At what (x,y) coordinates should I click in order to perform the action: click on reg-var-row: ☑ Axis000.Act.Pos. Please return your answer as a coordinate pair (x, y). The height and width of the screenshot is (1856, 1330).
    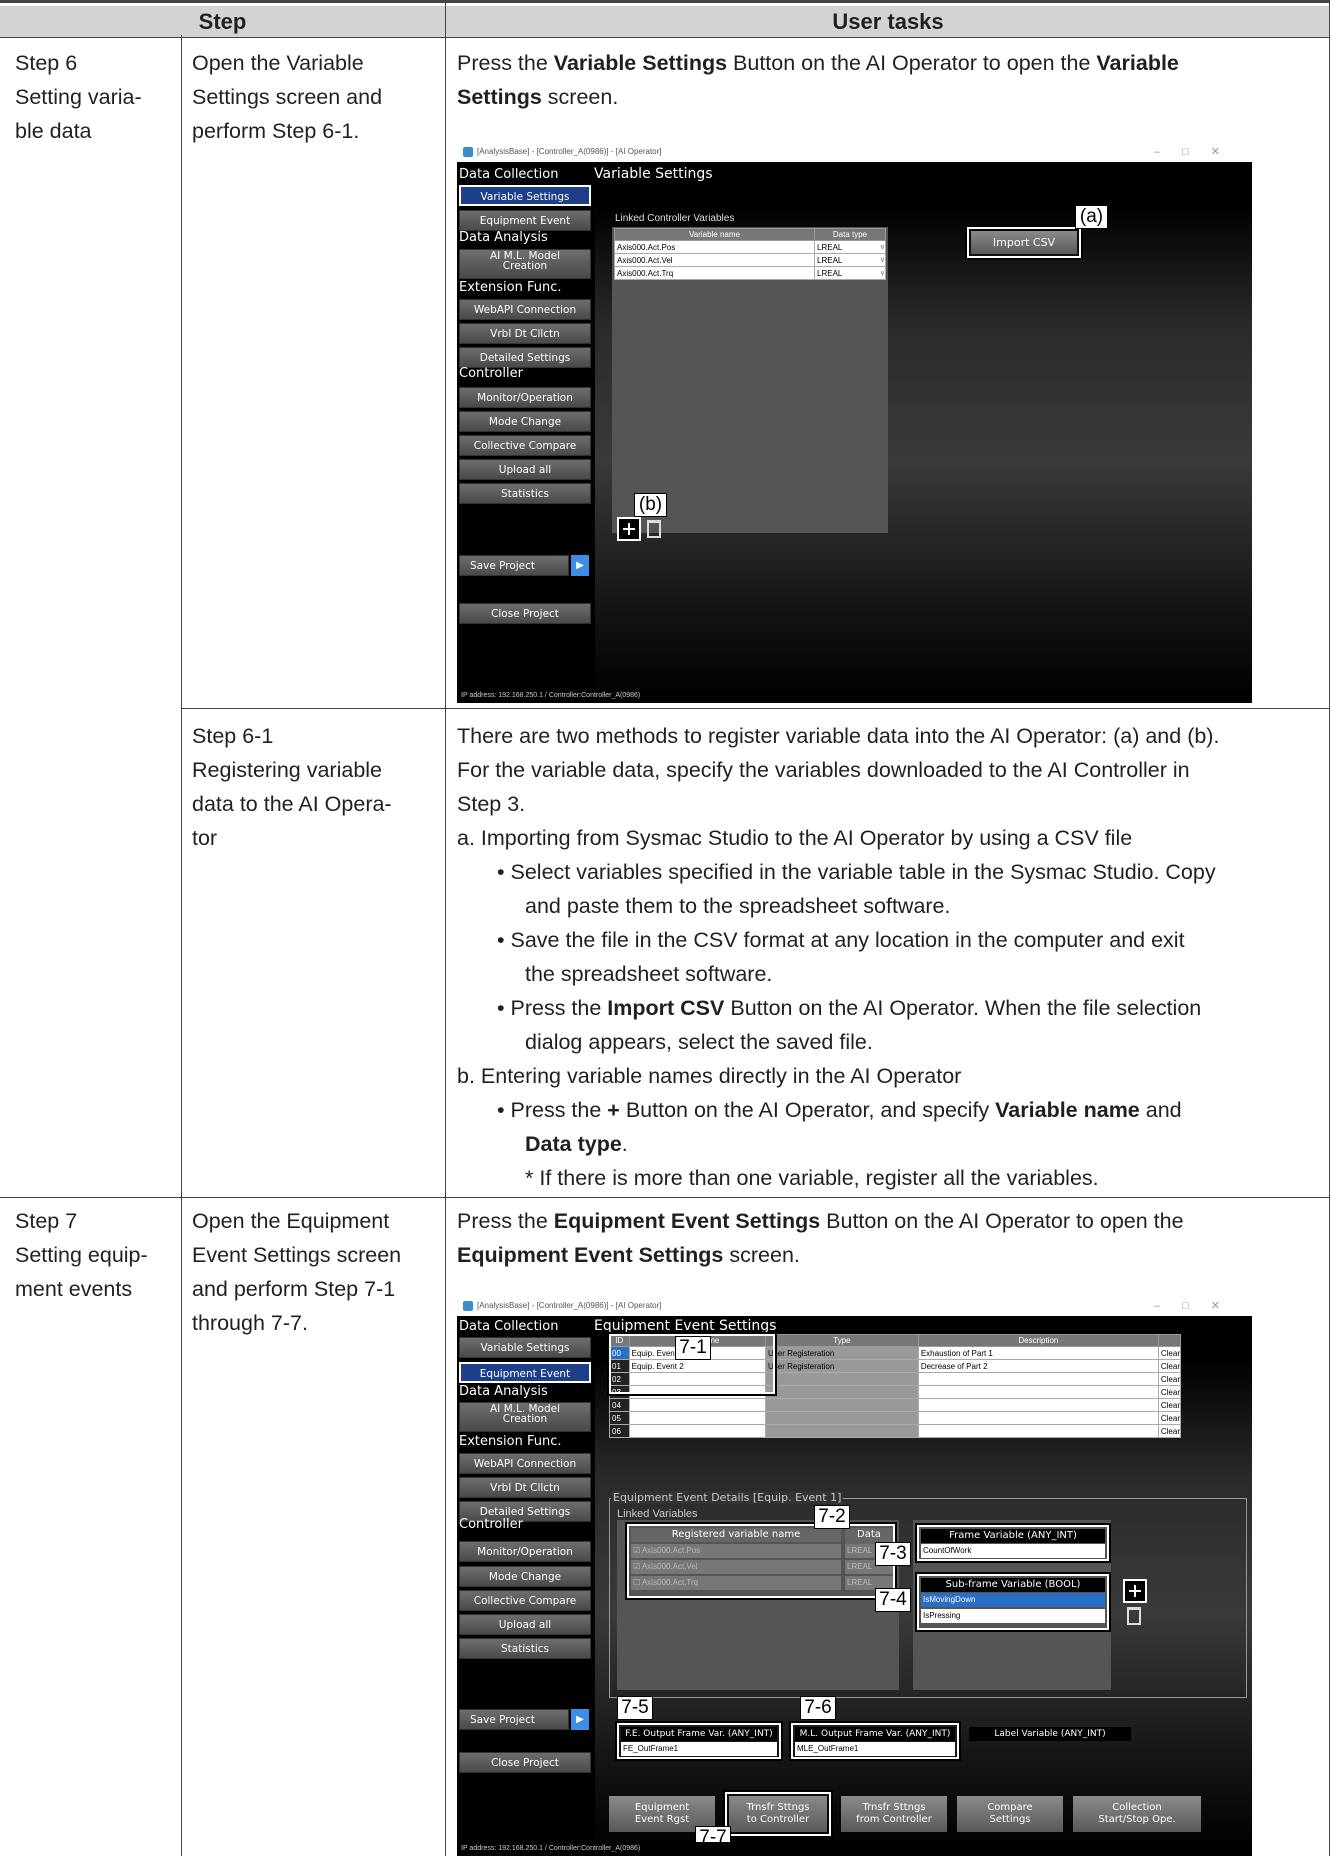
    Looking at the image, I should click on (736, 1551).